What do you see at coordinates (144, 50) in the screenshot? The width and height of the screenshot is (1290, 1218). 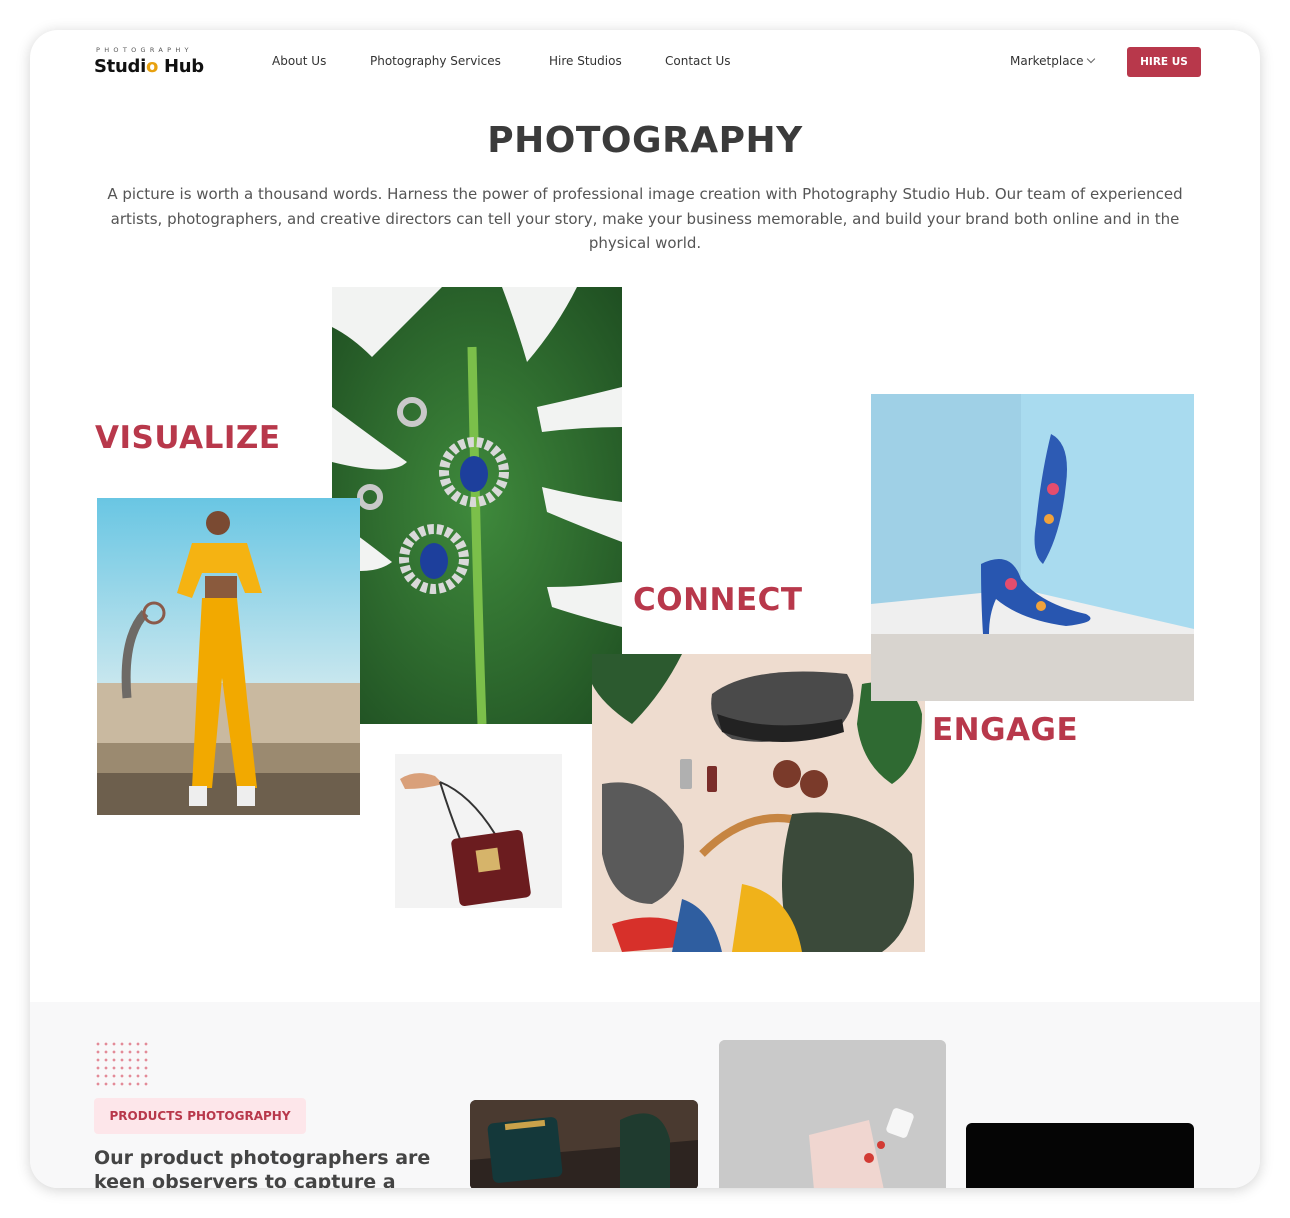 I see `logo-tagline: PHOTOGRAPHY` at bounding box center [144, 50].